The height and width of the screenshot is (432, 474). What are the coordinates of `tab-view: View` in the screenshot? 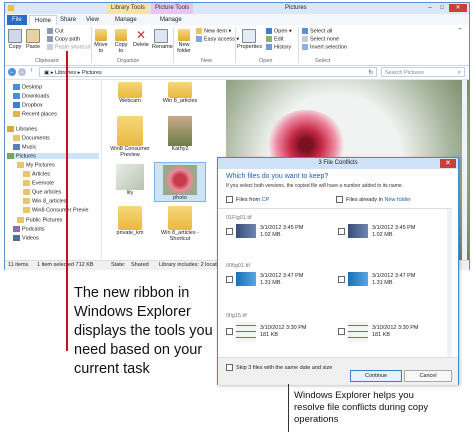 It's located at (92, 20).